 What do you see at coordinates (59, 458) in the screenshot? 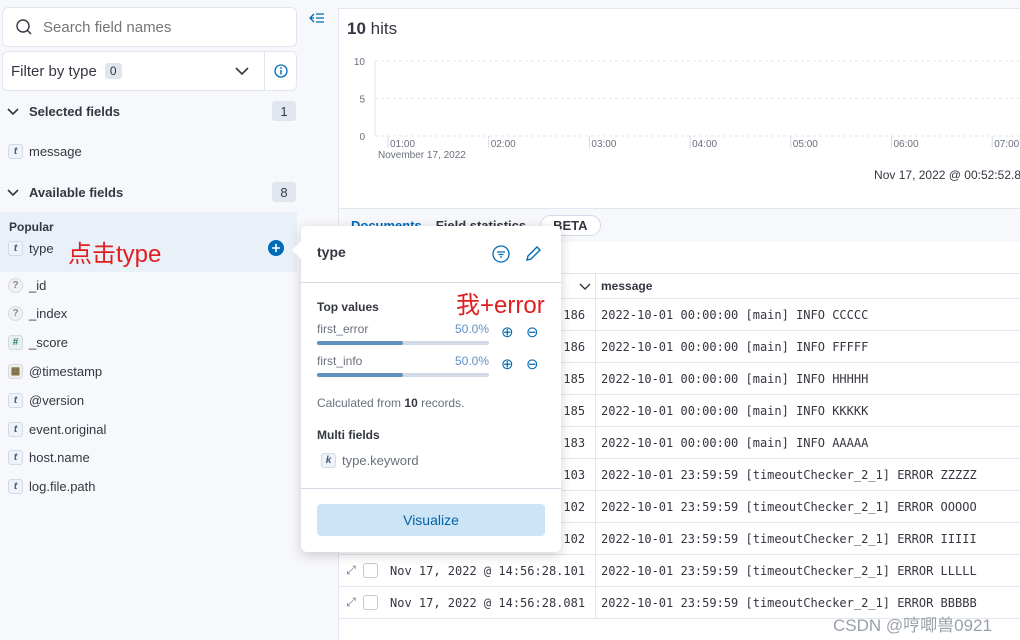
I see `field-name: host.name` at bounding box center [59, 458].